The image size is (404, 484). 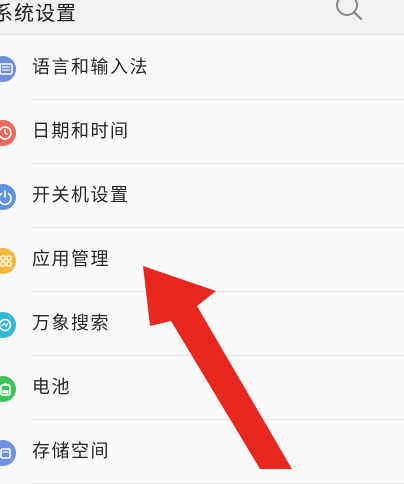 What do you see at coordinates (71, 323) in the screenshot?
I see `settings-item-label: 万象搜索` at bounding box center [71, 323].